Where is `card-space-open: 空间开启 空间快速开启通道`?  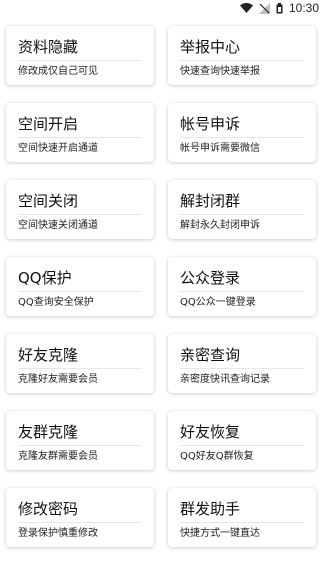 card-space-open: 空间开启 空间快速开启通道 is located at coordinates (80, 132).